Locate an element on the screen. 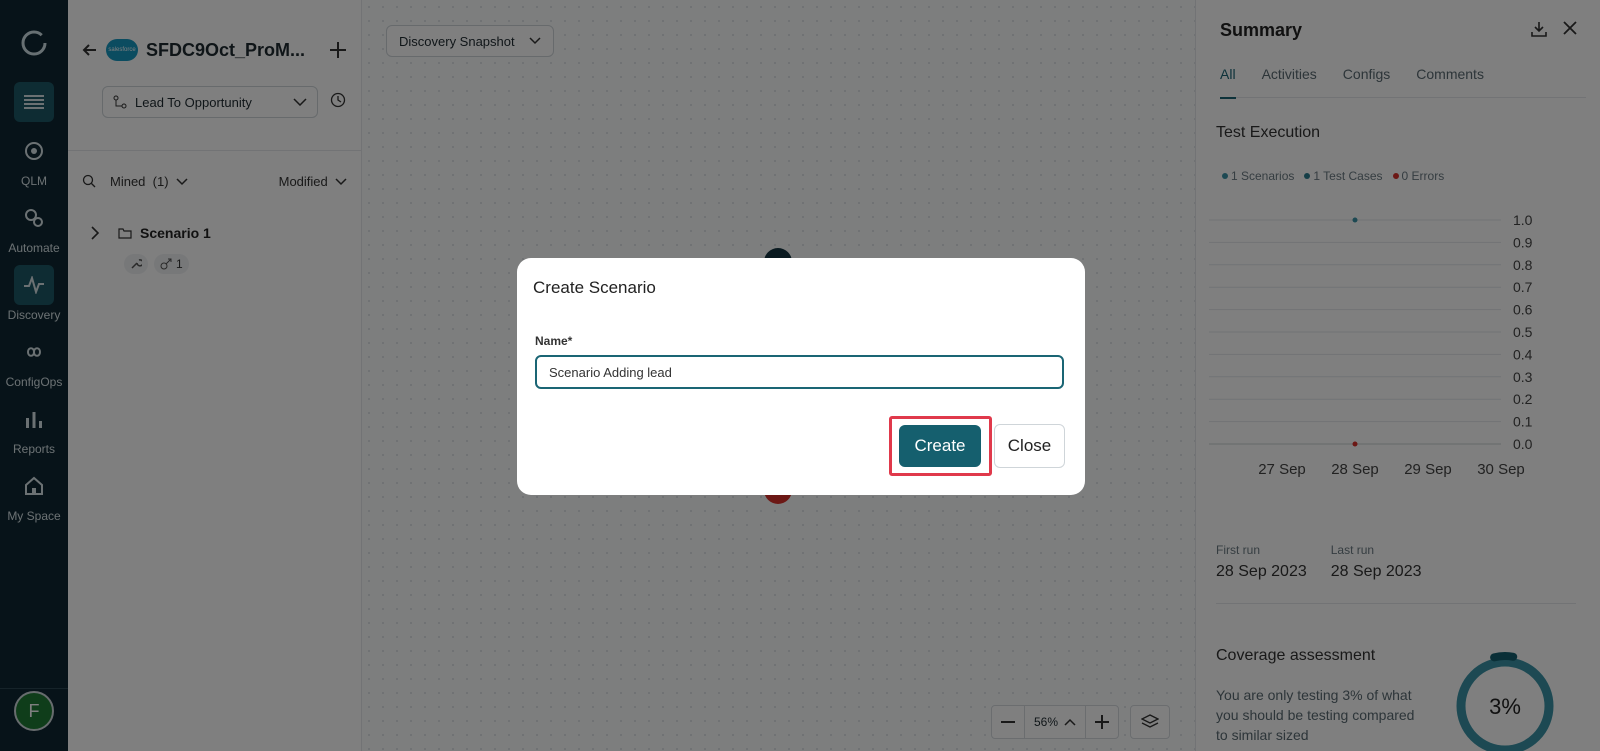 Image resolution: width=1600 pixels, height=751 pixels. create-button: Create is located at coordinates (940, 446).